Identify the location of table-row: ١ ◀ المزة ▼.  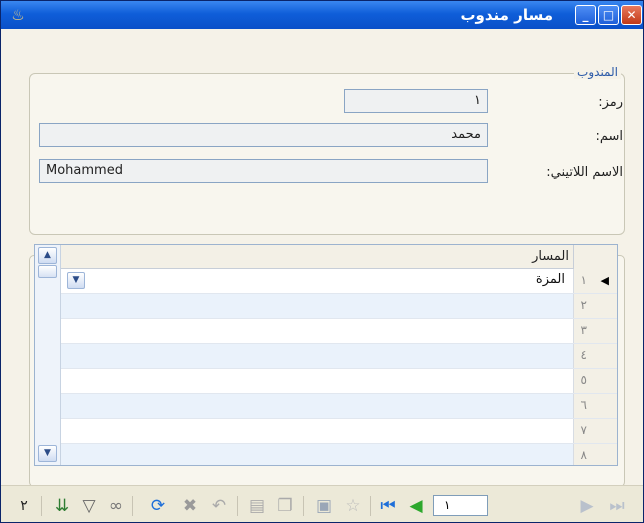
(339, 281).